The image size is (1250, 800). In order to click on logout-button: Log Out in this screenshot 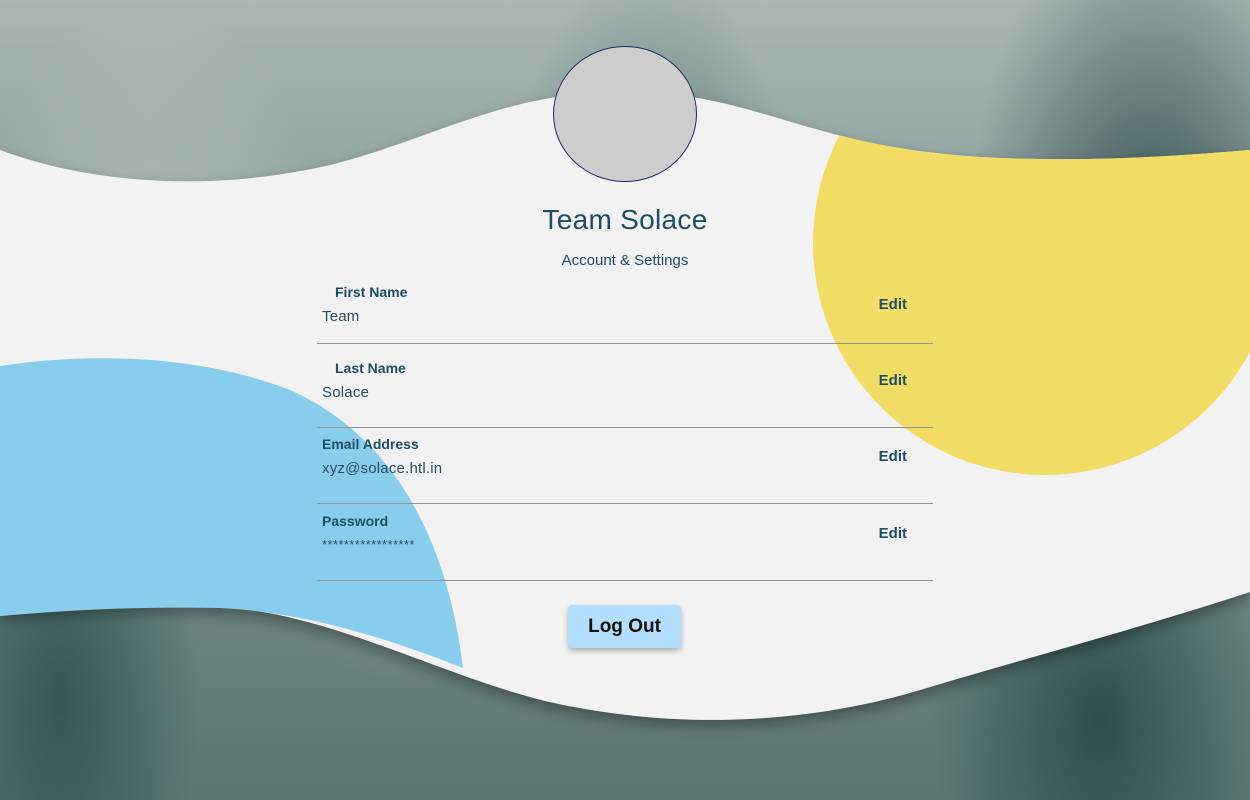, I will do `click(624, 626)`.